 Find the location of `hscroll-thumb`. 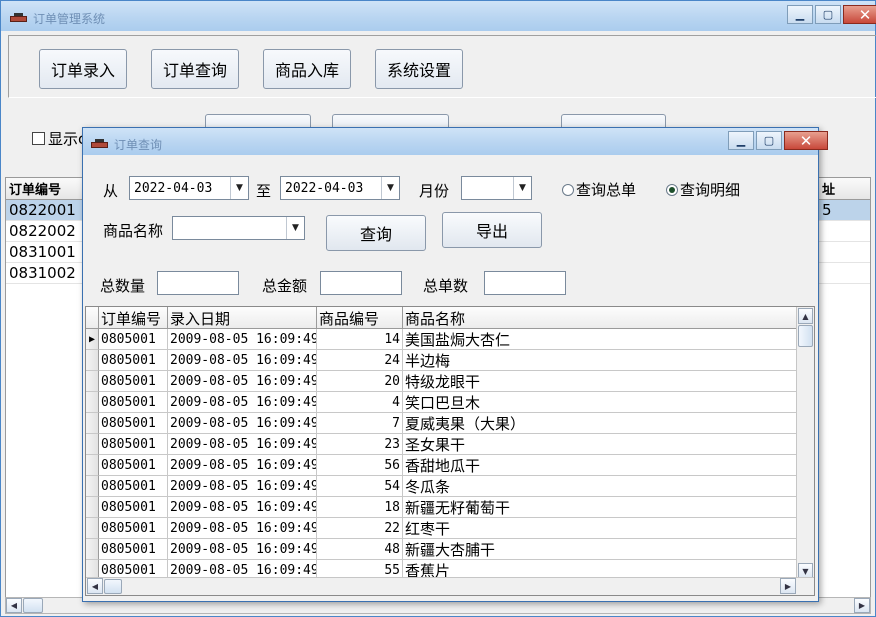

hscroll-thumb is located at coordinates (113, 586).